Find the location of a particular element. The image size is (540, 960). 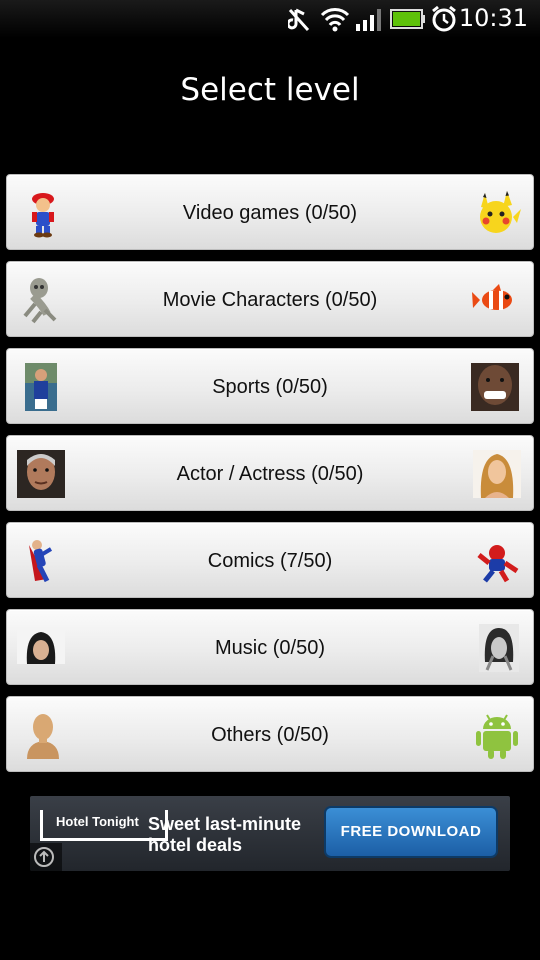

ad-brand: Hotel Tonight is located at coordinates (97, 821).